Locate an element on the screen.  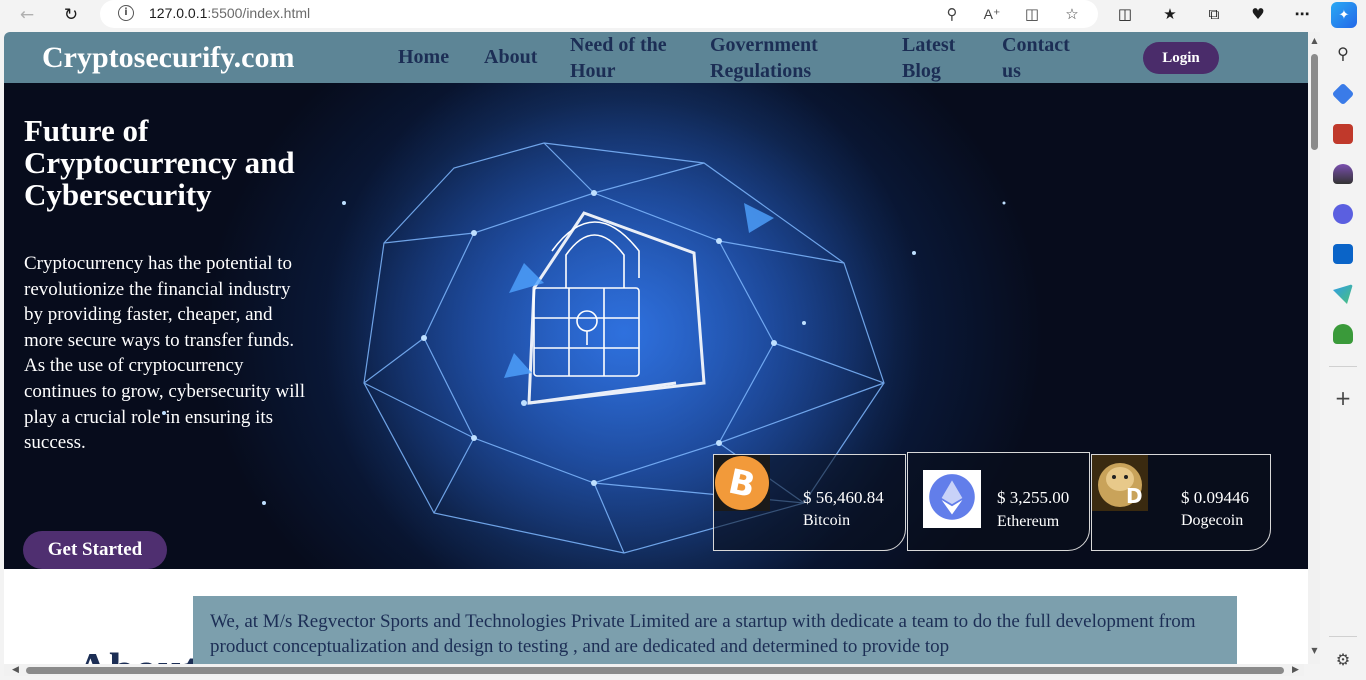
favorite-star-icon: ☆ is located at coordinates (1072, 14).